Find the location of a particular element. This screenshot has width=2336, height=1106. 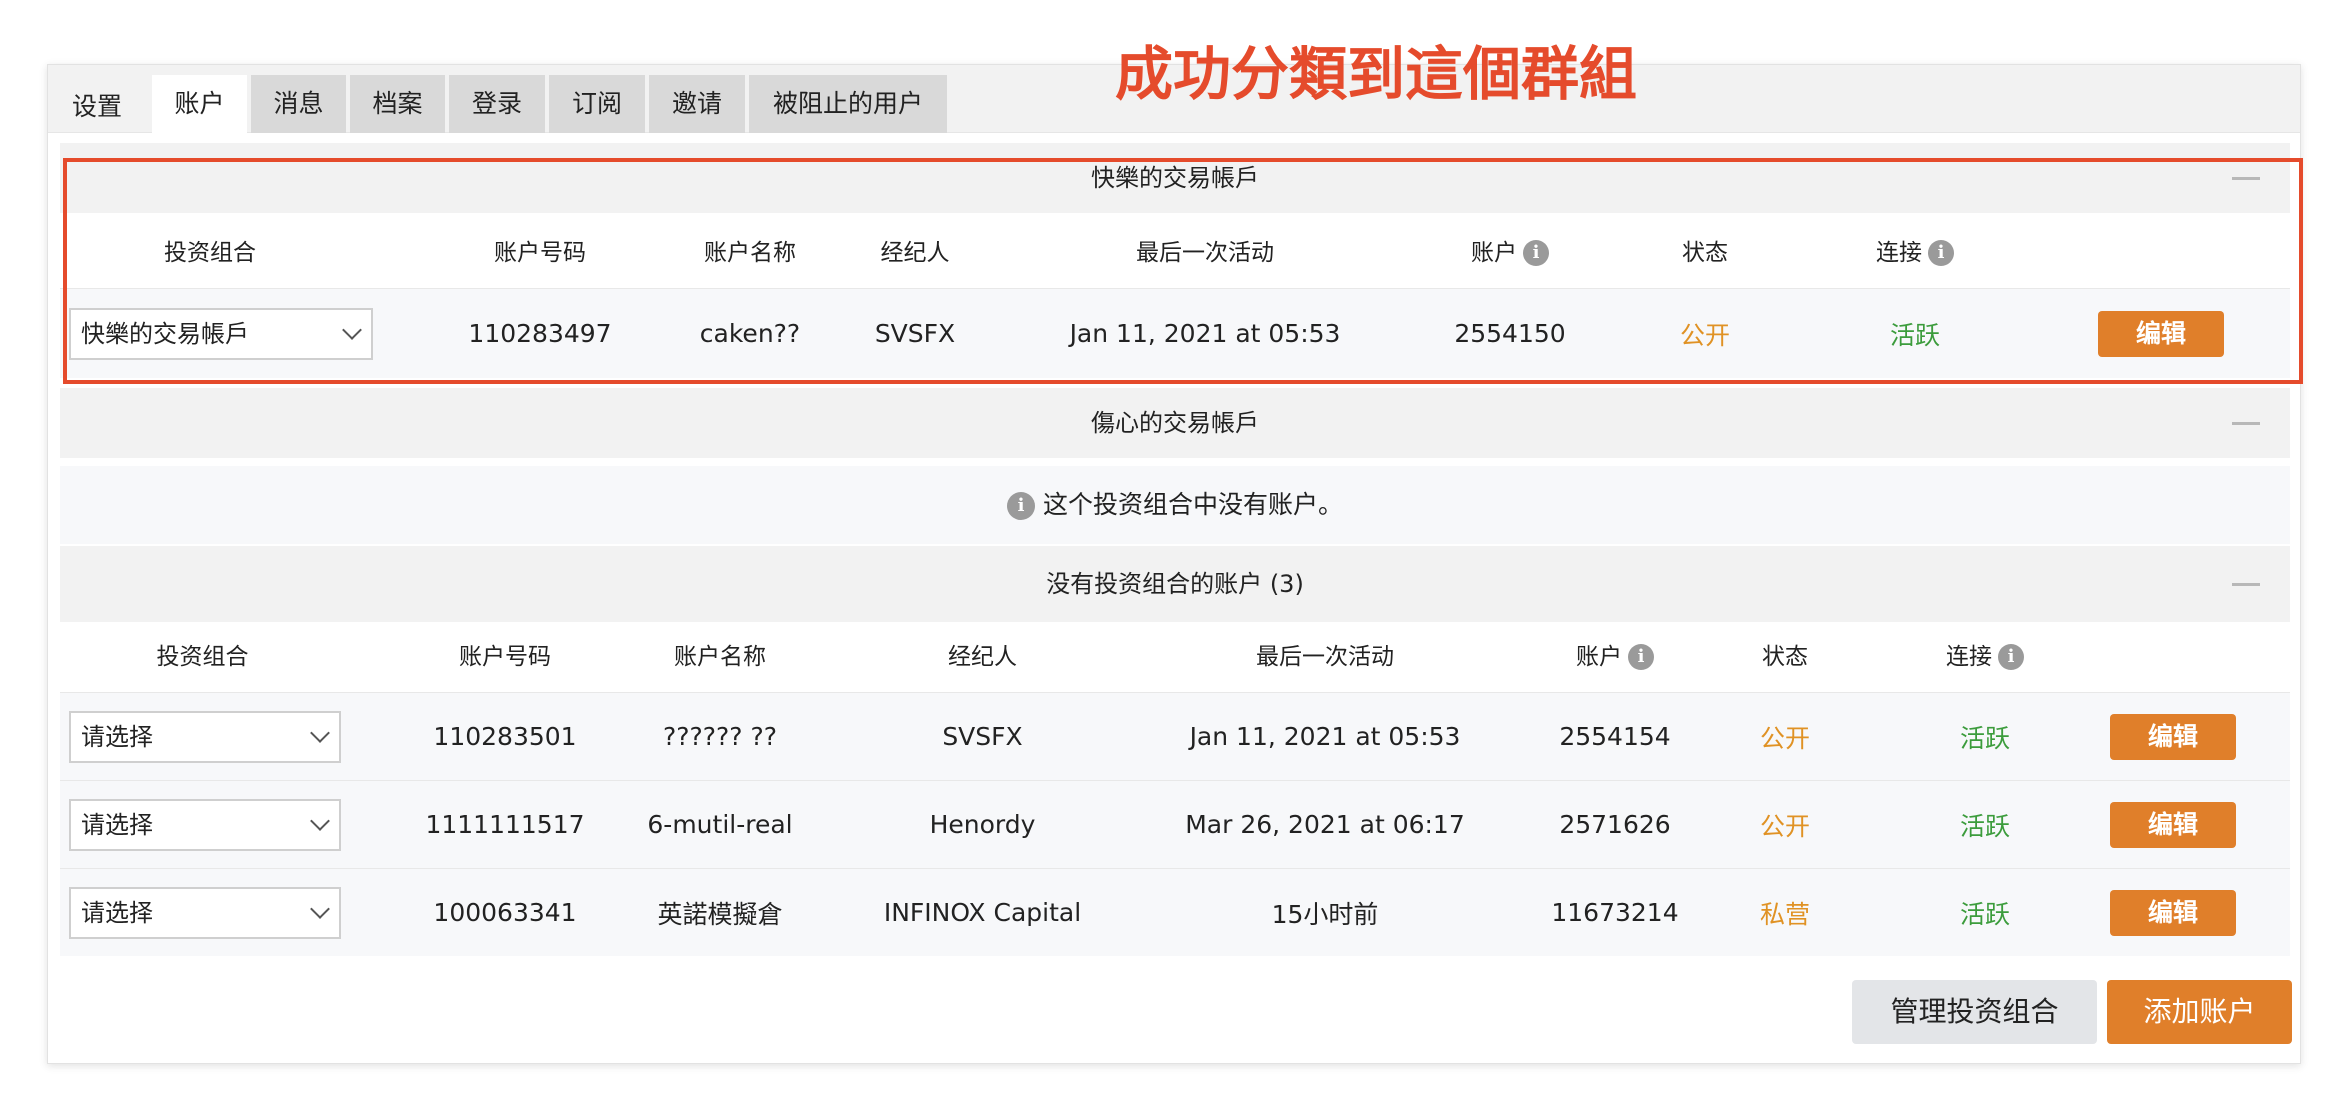

broker: Henordy is located at coordinates (982, 824).